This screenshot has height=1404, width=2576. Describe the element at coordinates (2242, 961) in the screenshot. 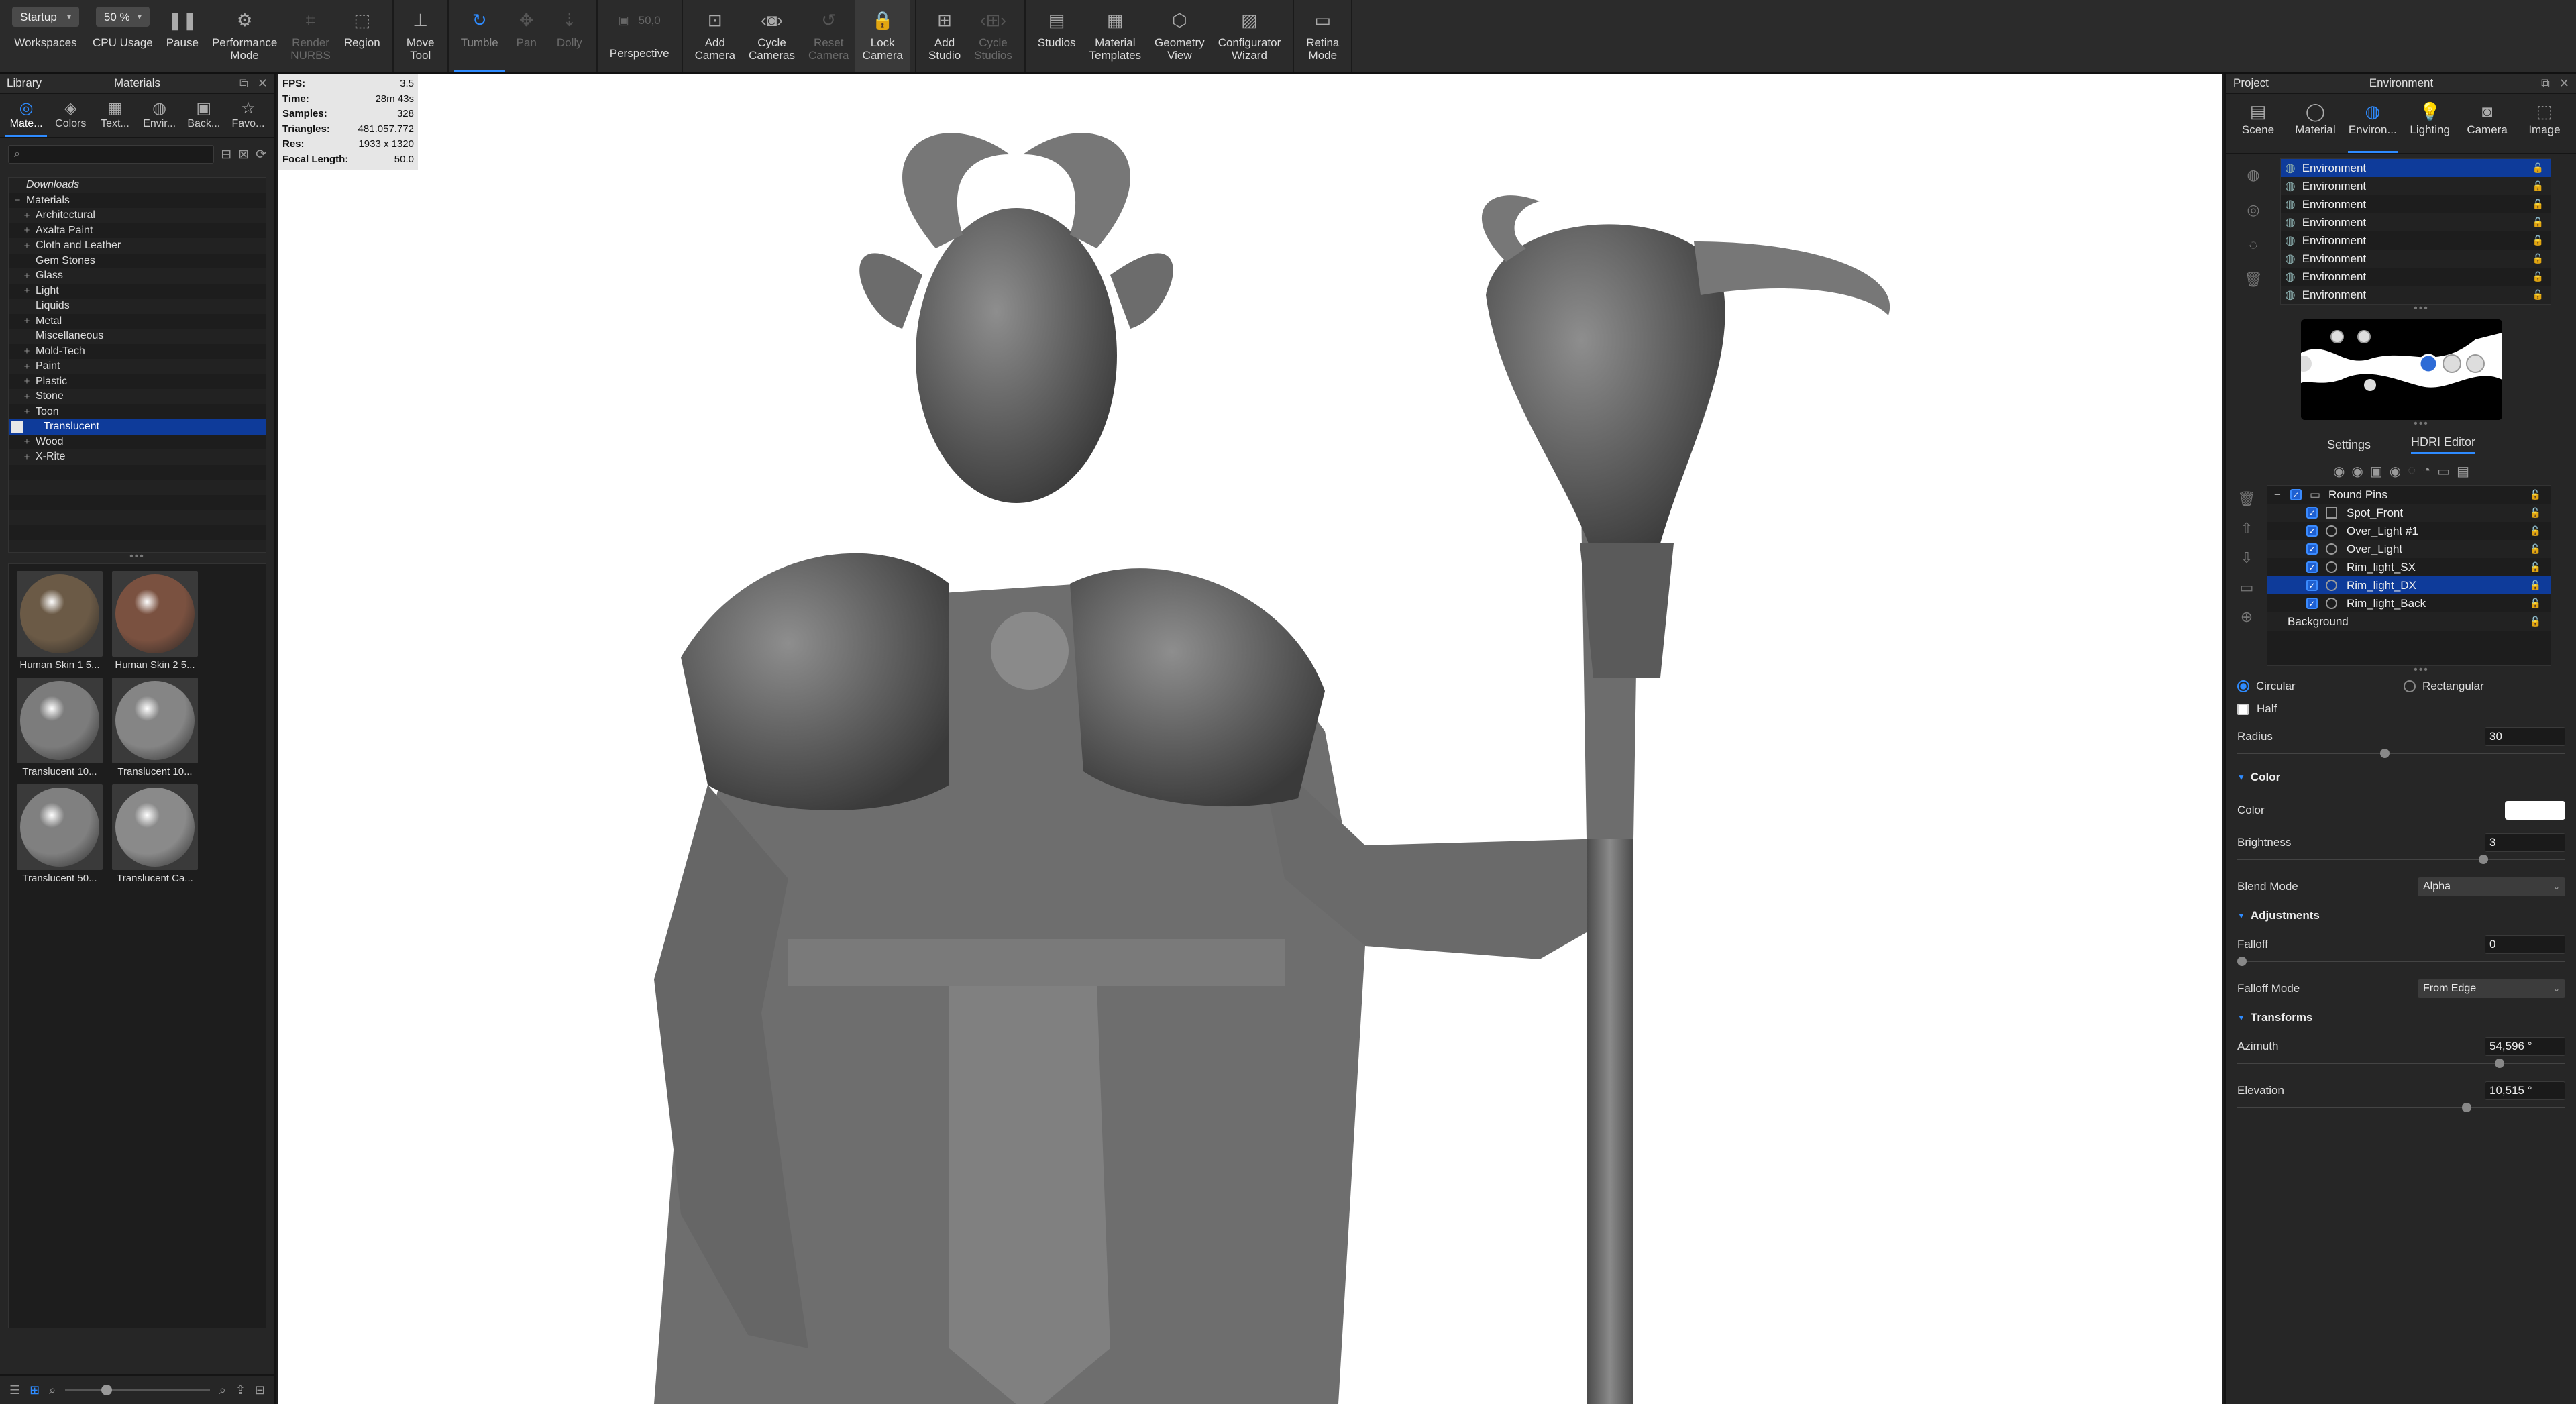

I see `falloff-slider-knob` at that location.